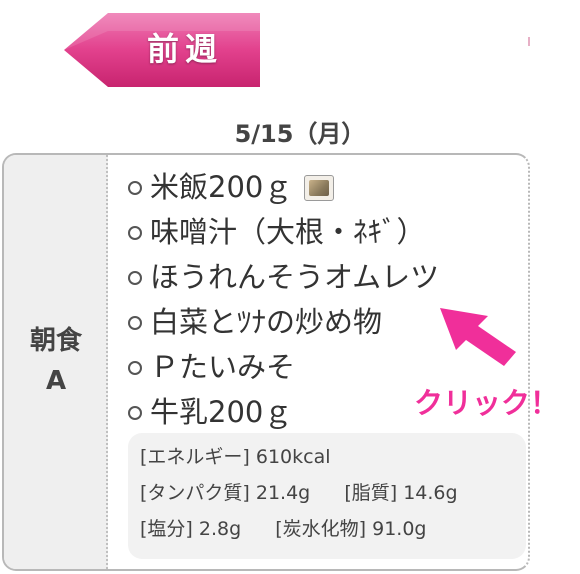 Image resolution: width=580 pixels, height=574 pixels. I want to click on pointer-arrow-icon, so click(478, 337).